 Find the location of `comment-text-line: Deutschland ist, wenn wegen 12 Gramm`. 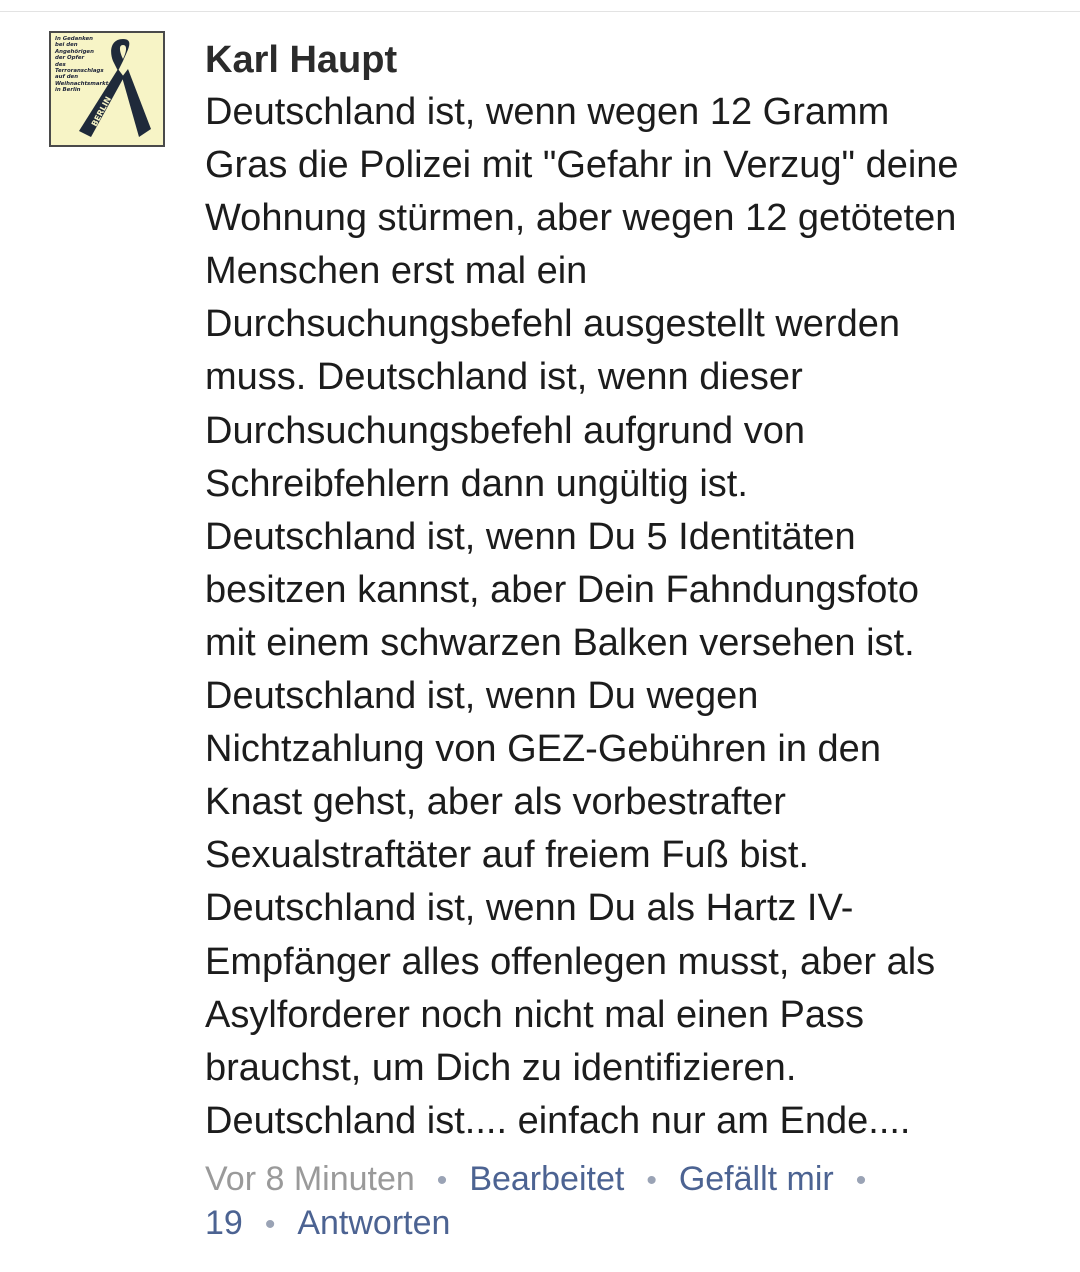

comment-text-line: Deutschland ist, wenn wegen 12 Gramm is located at coordinates (547, 112).